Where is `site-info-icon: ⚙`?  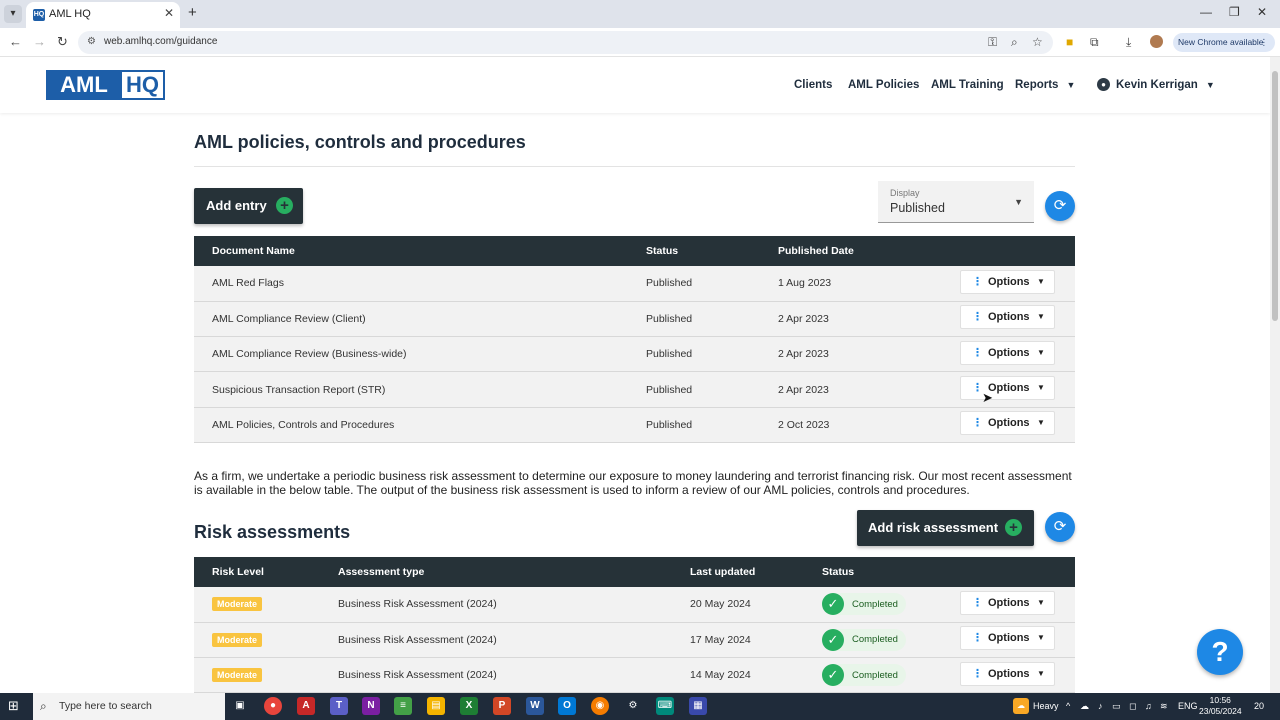
site-info-icon: ⚙ is located at coordinates (91, 41).